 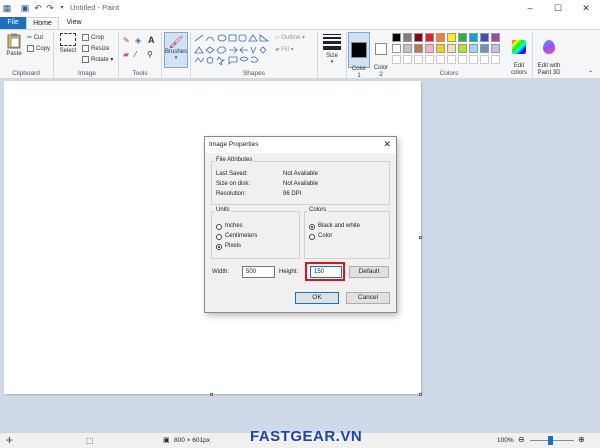 What do you see at coordinates (530, 8) in the screenshot?
I see `minimize-button: –` at bounding box center [530, 8].